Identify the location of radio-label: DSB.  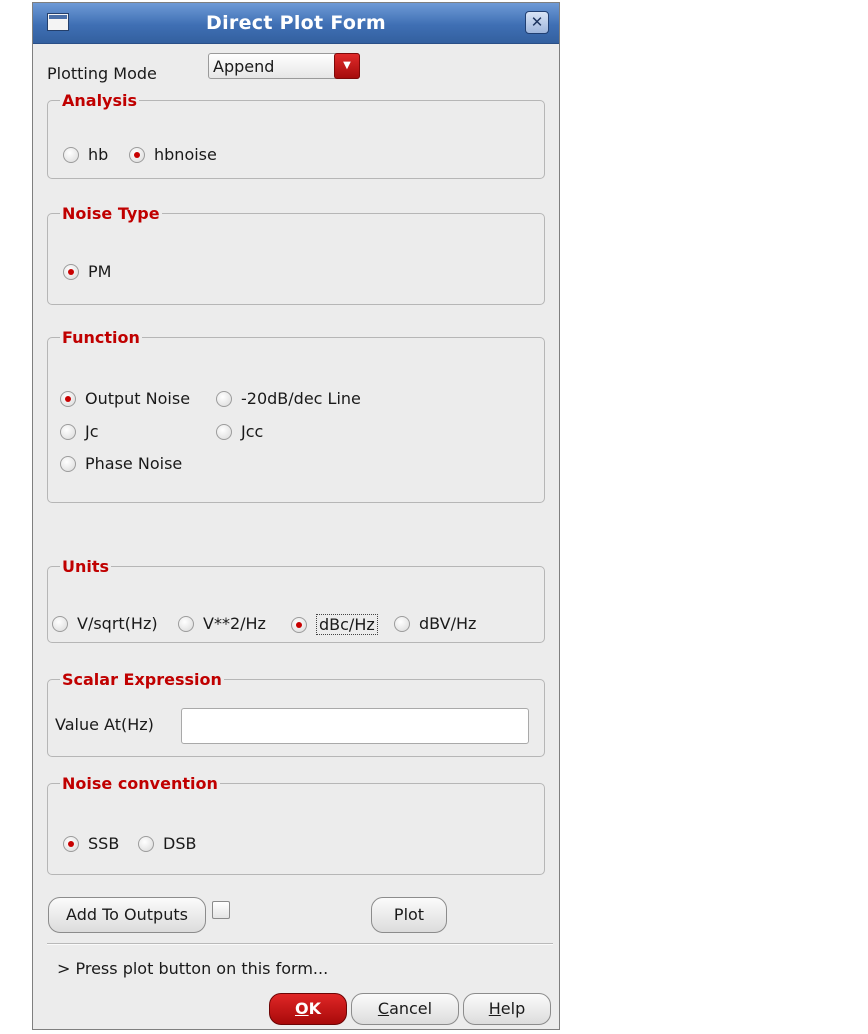
(180, 843).